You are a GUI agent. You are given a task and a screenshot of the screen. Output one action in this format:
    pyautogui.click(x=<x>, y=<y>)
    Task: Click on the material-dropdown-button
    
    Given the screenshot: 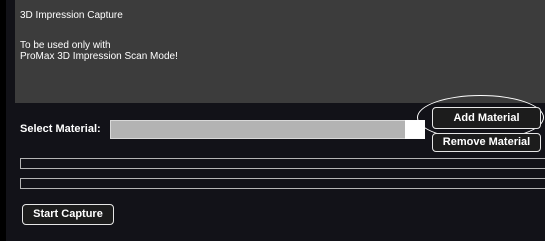 What is the action you would take?
    pyautogui.click(x=415, y=129)
    